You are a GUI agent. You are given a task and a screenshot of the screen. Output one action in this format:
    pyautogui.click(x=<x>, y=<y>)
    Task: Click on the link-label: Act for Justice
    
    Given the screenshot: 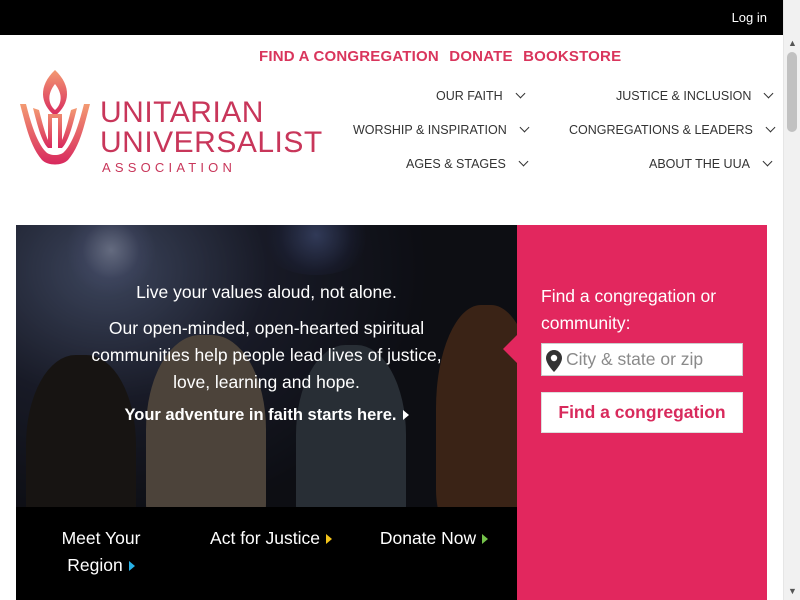 What is the action you would take?
    pyautogui.click(x=265, y=538)
    